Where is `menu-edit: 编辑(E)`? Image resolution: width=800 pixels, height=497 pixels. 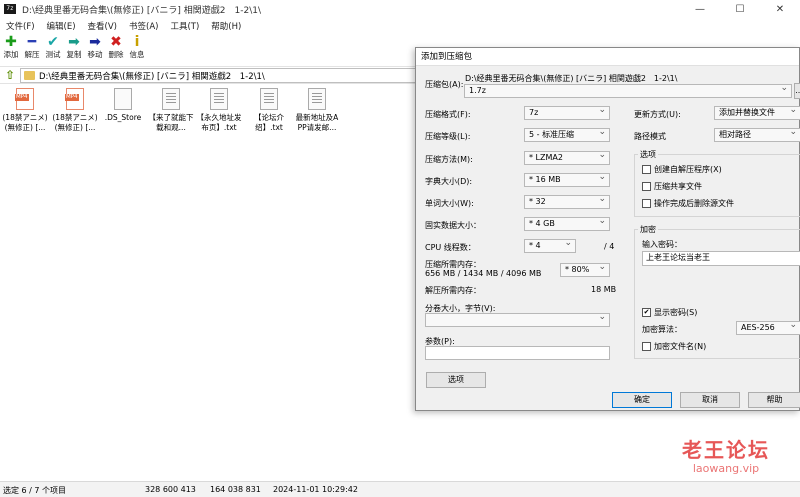
menu-edit: 编辑(E) is located at coordinates (61, 26).